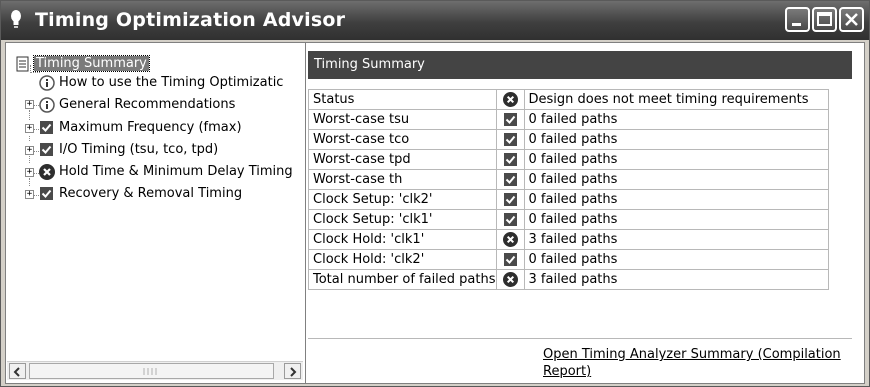 The width and height of the screenshot is (870, 387). What do you see at coordinates (176, 171) in the screenshot?
I see `tree-item-label: Hold Time & Minimum Delay Timing` at bounding box center [176, 171].